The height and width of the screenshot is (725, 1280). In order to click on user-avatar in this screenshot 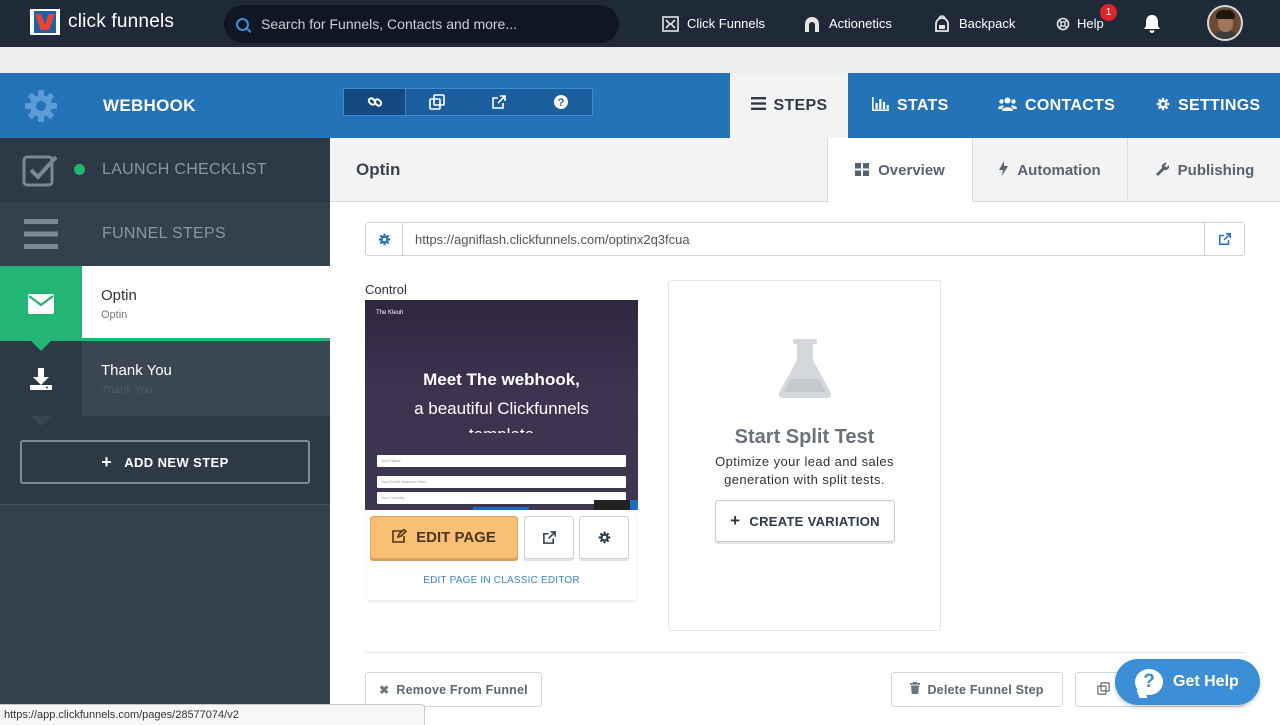, I will do `click(1225, 23)`.